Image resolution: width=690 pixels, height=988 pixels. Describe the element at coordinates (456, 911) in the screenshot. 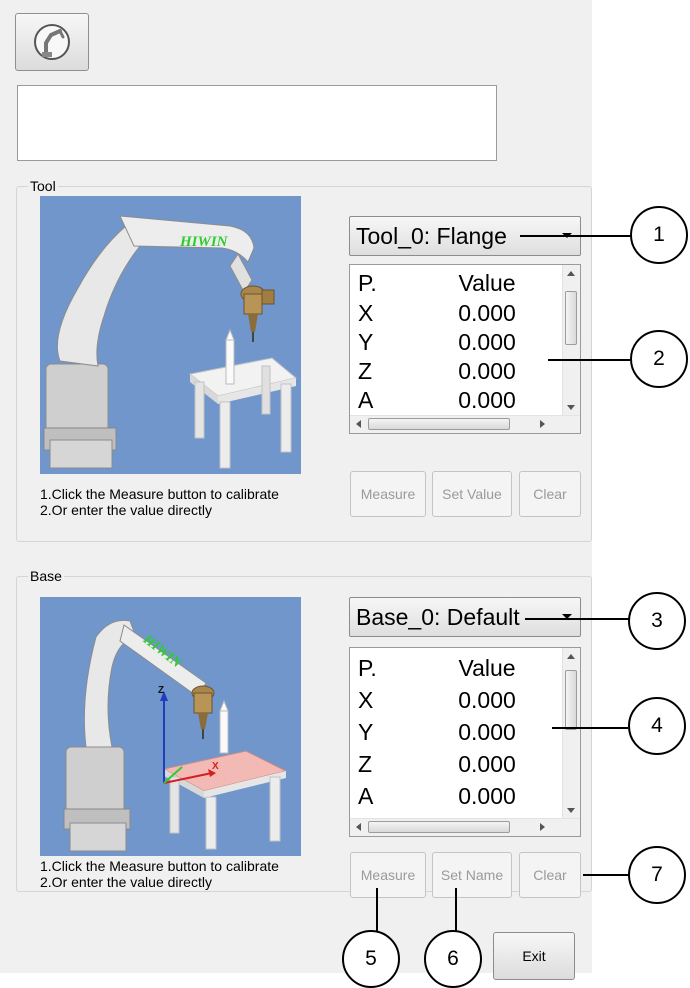

I see `callout-6-leader` at that location.